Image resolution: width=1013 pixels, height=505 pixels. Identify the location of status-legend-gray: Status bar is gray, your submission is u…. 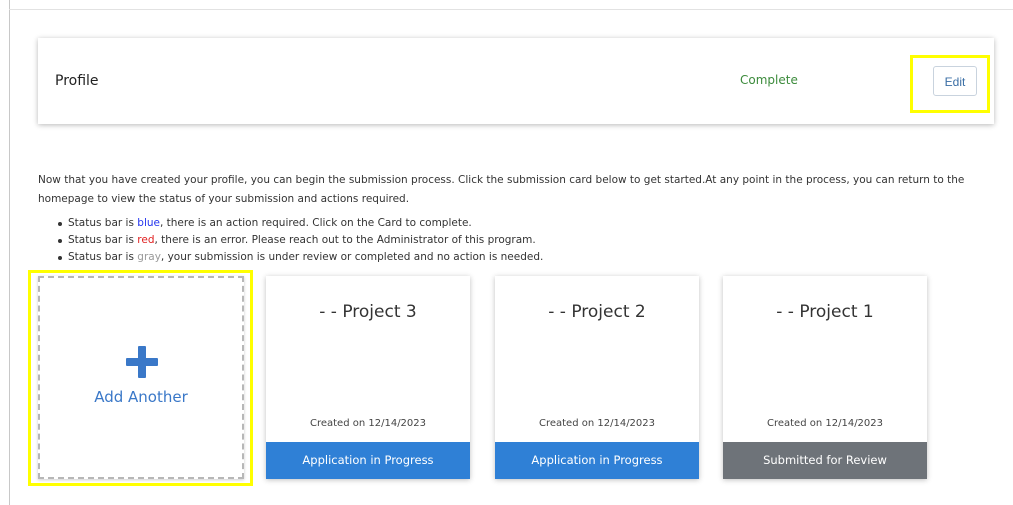
(300, 257).